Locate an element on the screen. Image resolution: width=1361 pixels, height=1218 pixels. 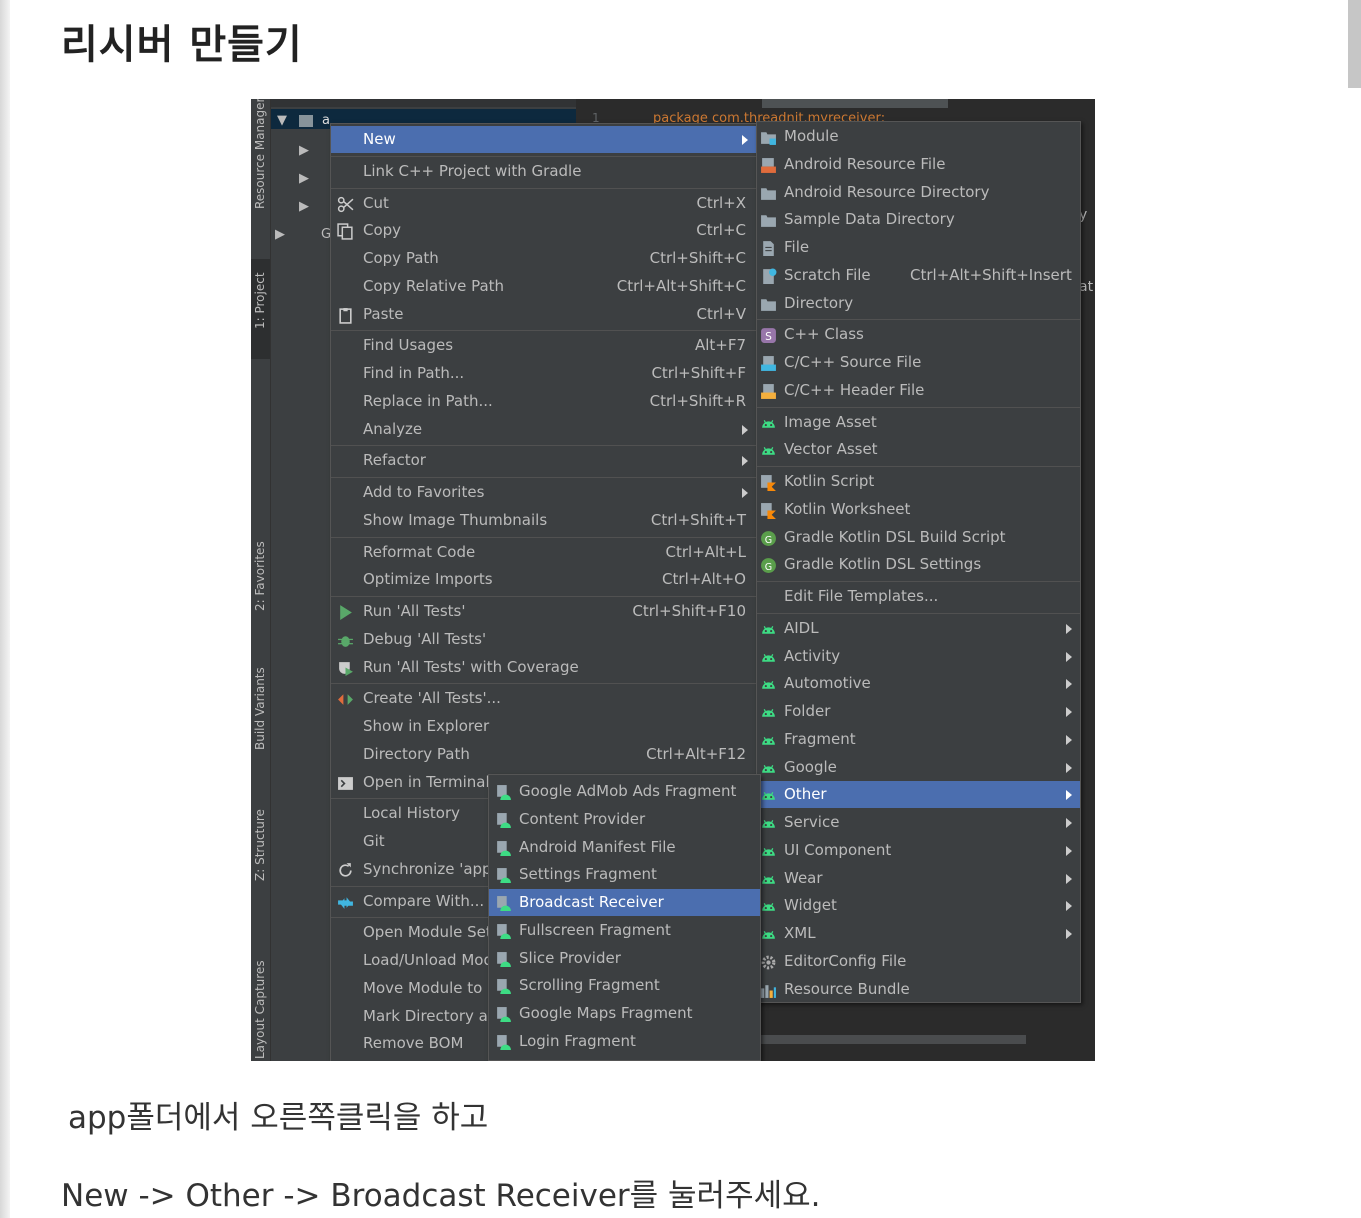
other-login-fragment: Login Fragment is located at coordinates (624, 1041).